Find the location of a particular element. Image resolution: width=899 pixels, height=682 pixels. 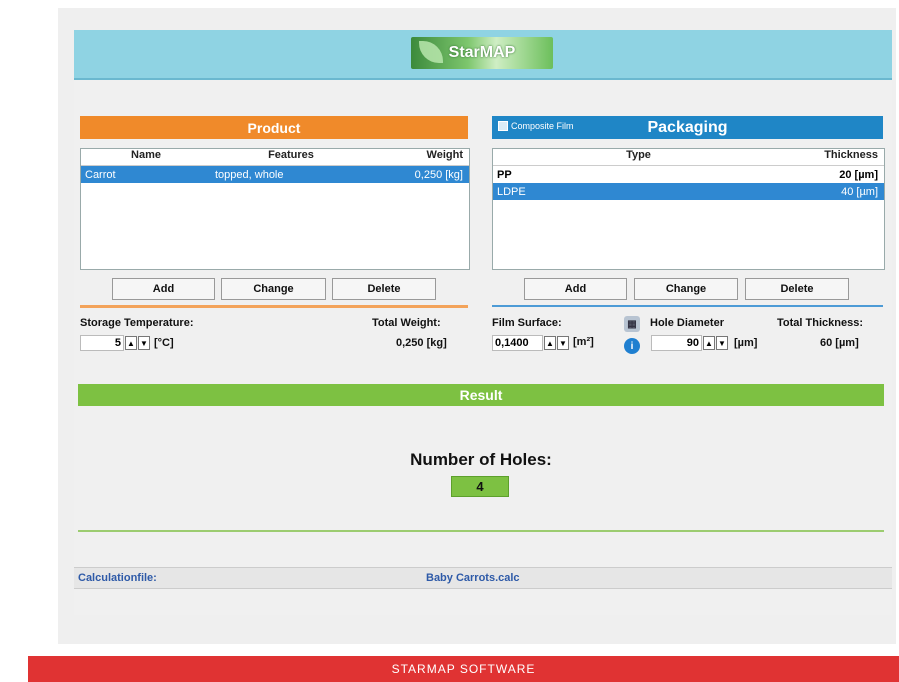

product-title: Product is located at coordinates (274, 127).